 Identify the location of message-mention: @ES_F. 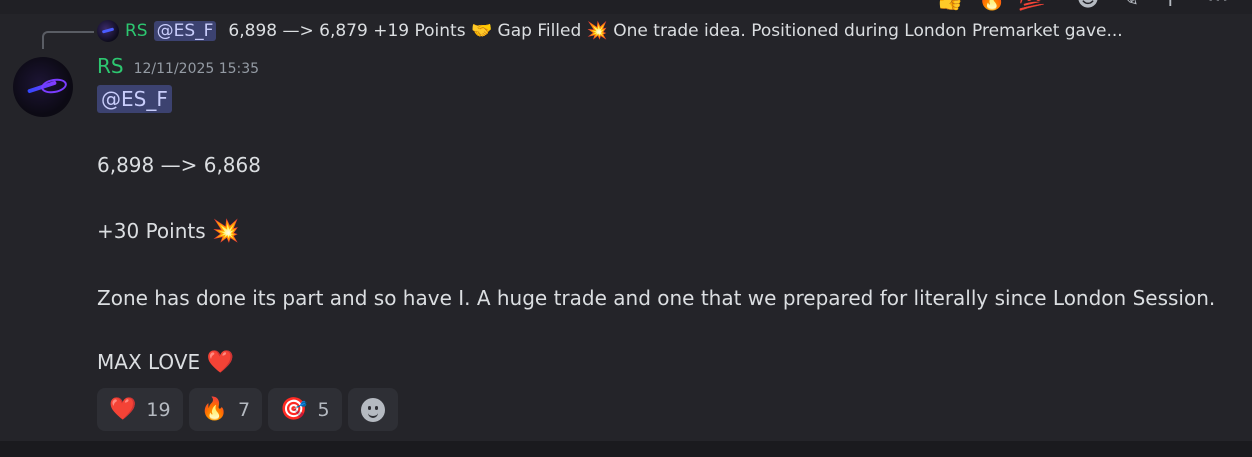
(134, 99).